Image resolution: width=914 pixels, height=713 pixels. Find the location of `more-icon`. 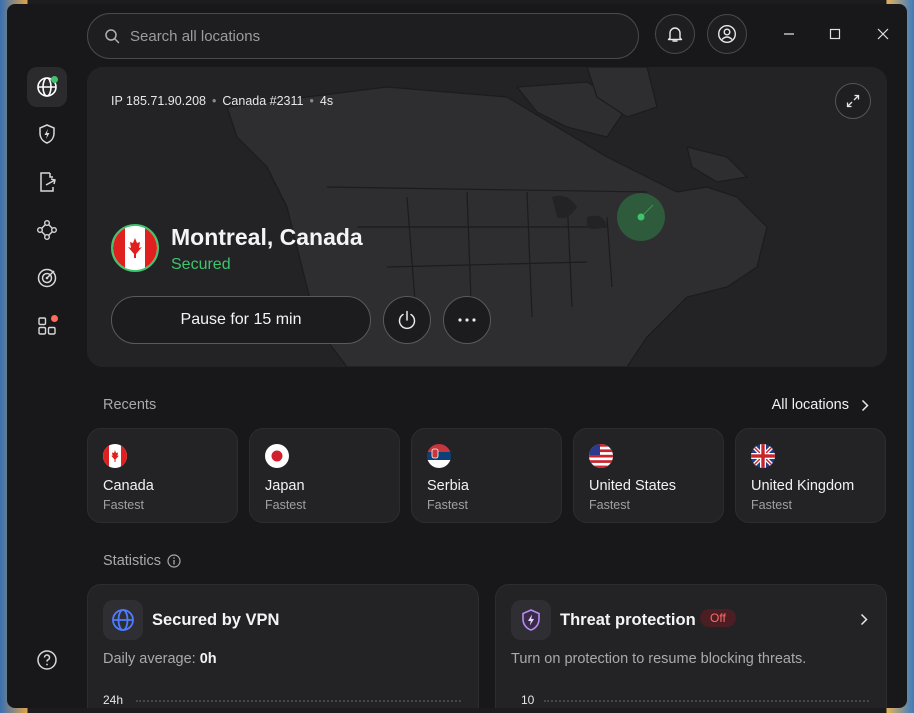

more-icon is located at coordinates (467, 320).